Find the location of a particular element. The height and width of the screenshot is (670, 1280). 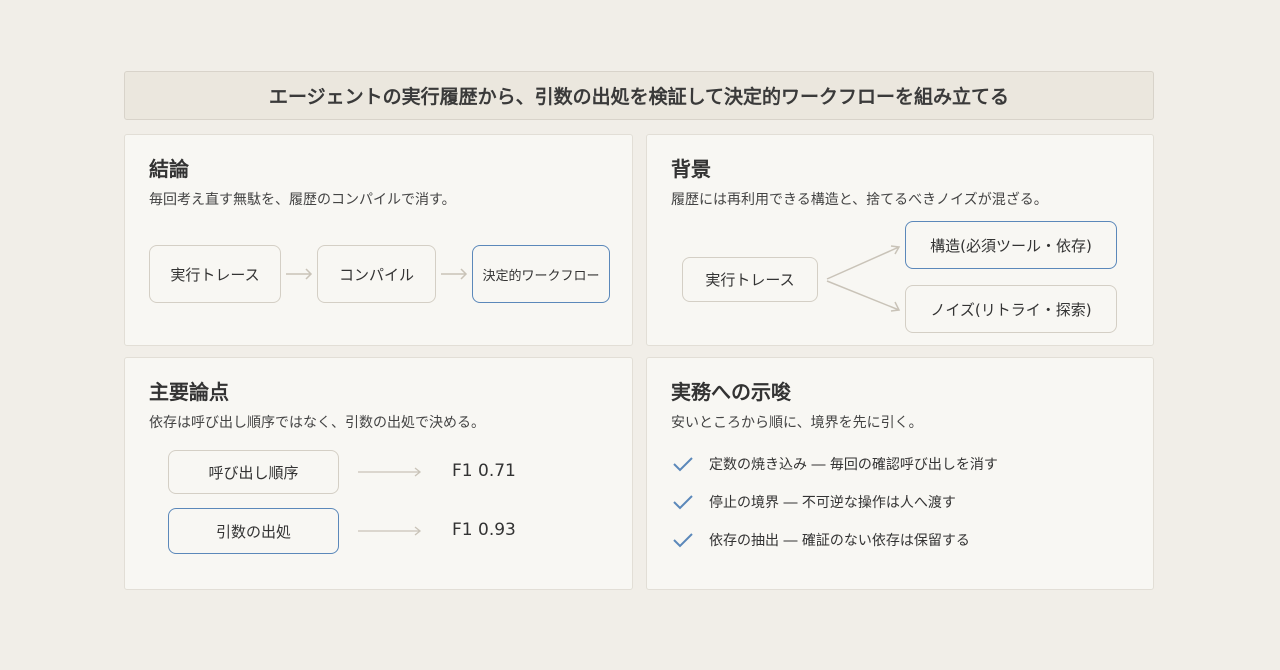

implication-item: 定数の焼き込み ― 毎回の確認呼び出しを消す is located at coordinates (834, 464).